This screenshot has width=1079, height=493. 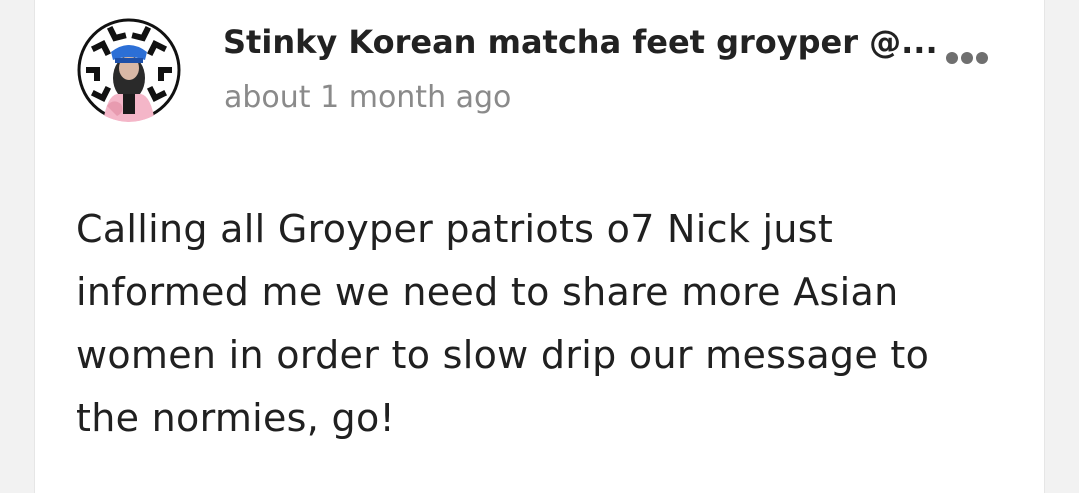 I want to click on more-options-button, so click(x=967, y=58).